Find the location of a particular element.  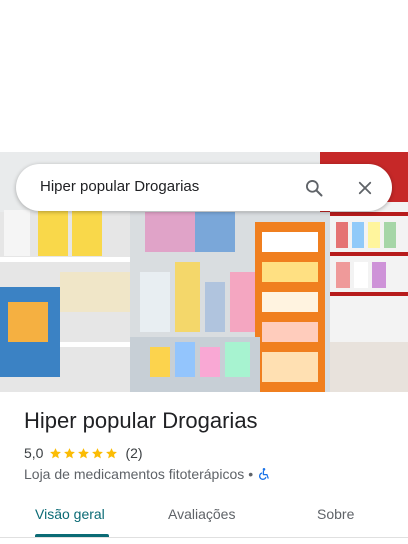

category-row: Loja de medicamentos fitoterápicos • is located at coordinates (147, 474).